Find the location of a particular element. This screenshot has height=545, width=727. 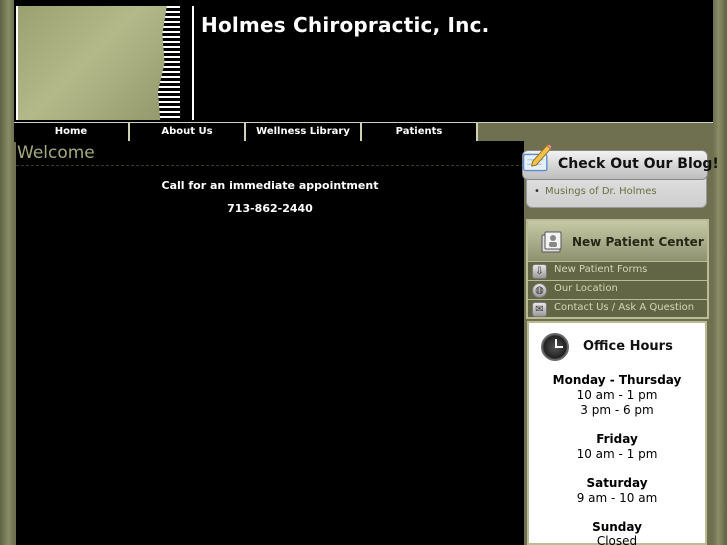

nav-patients: Patients is located at coordinates (420, 132).